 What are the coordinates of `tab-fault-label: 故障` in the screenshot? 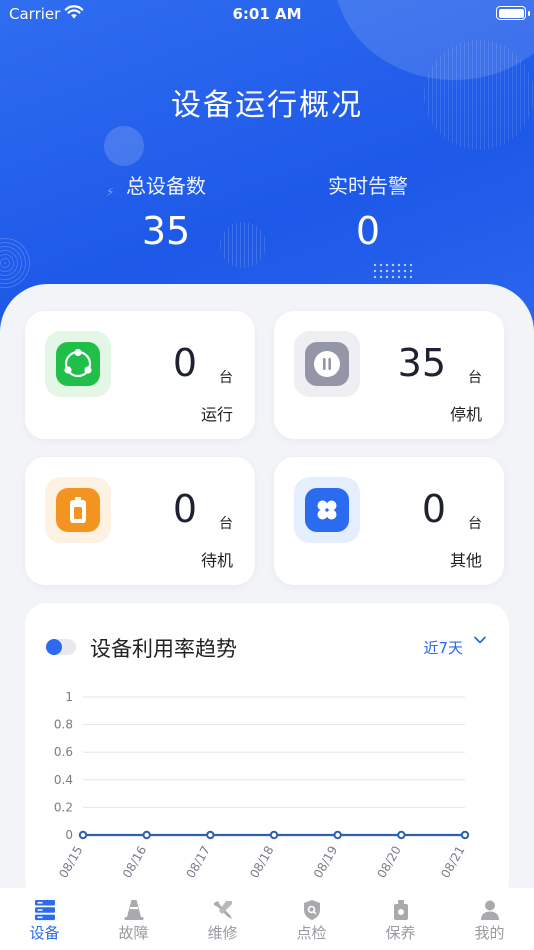 It's located at (133, 933).